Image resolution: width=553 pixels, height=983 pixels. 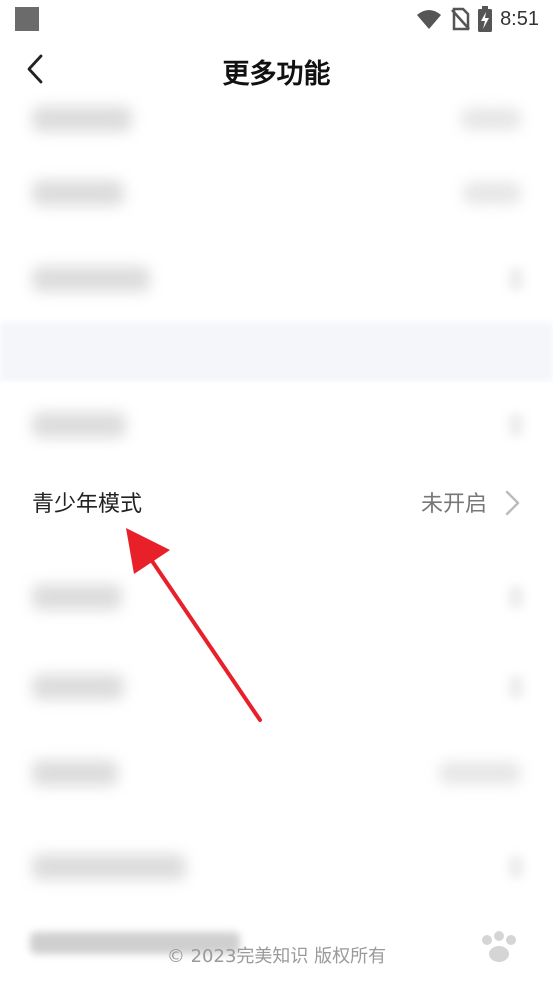 What do you see at coordinates (276, 74) in the screenshot?
I see `page-title: 更多功能` at bounding box center [276, 74].